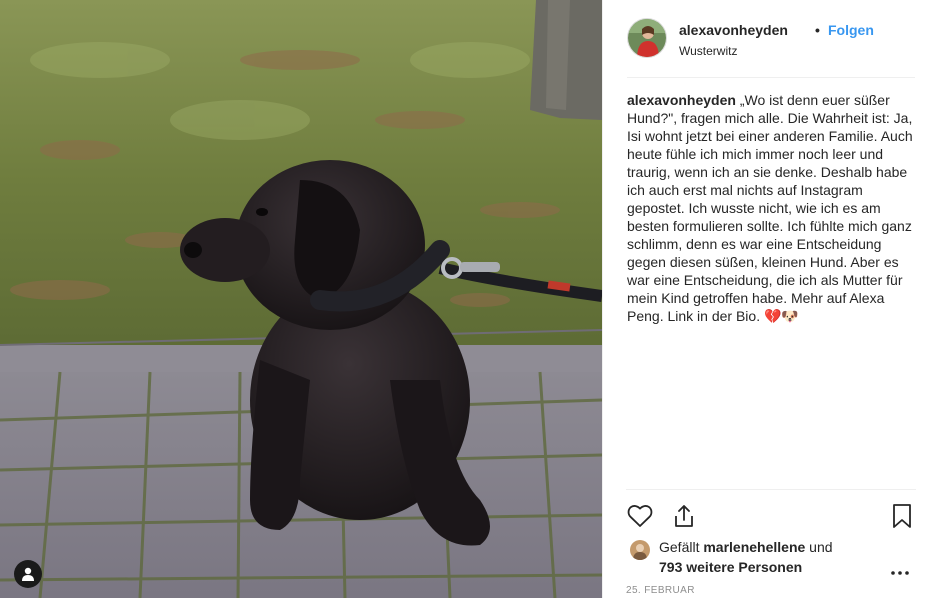 This screenshot has height=598, width=938. I want to click on like-button, so click(640, 516).